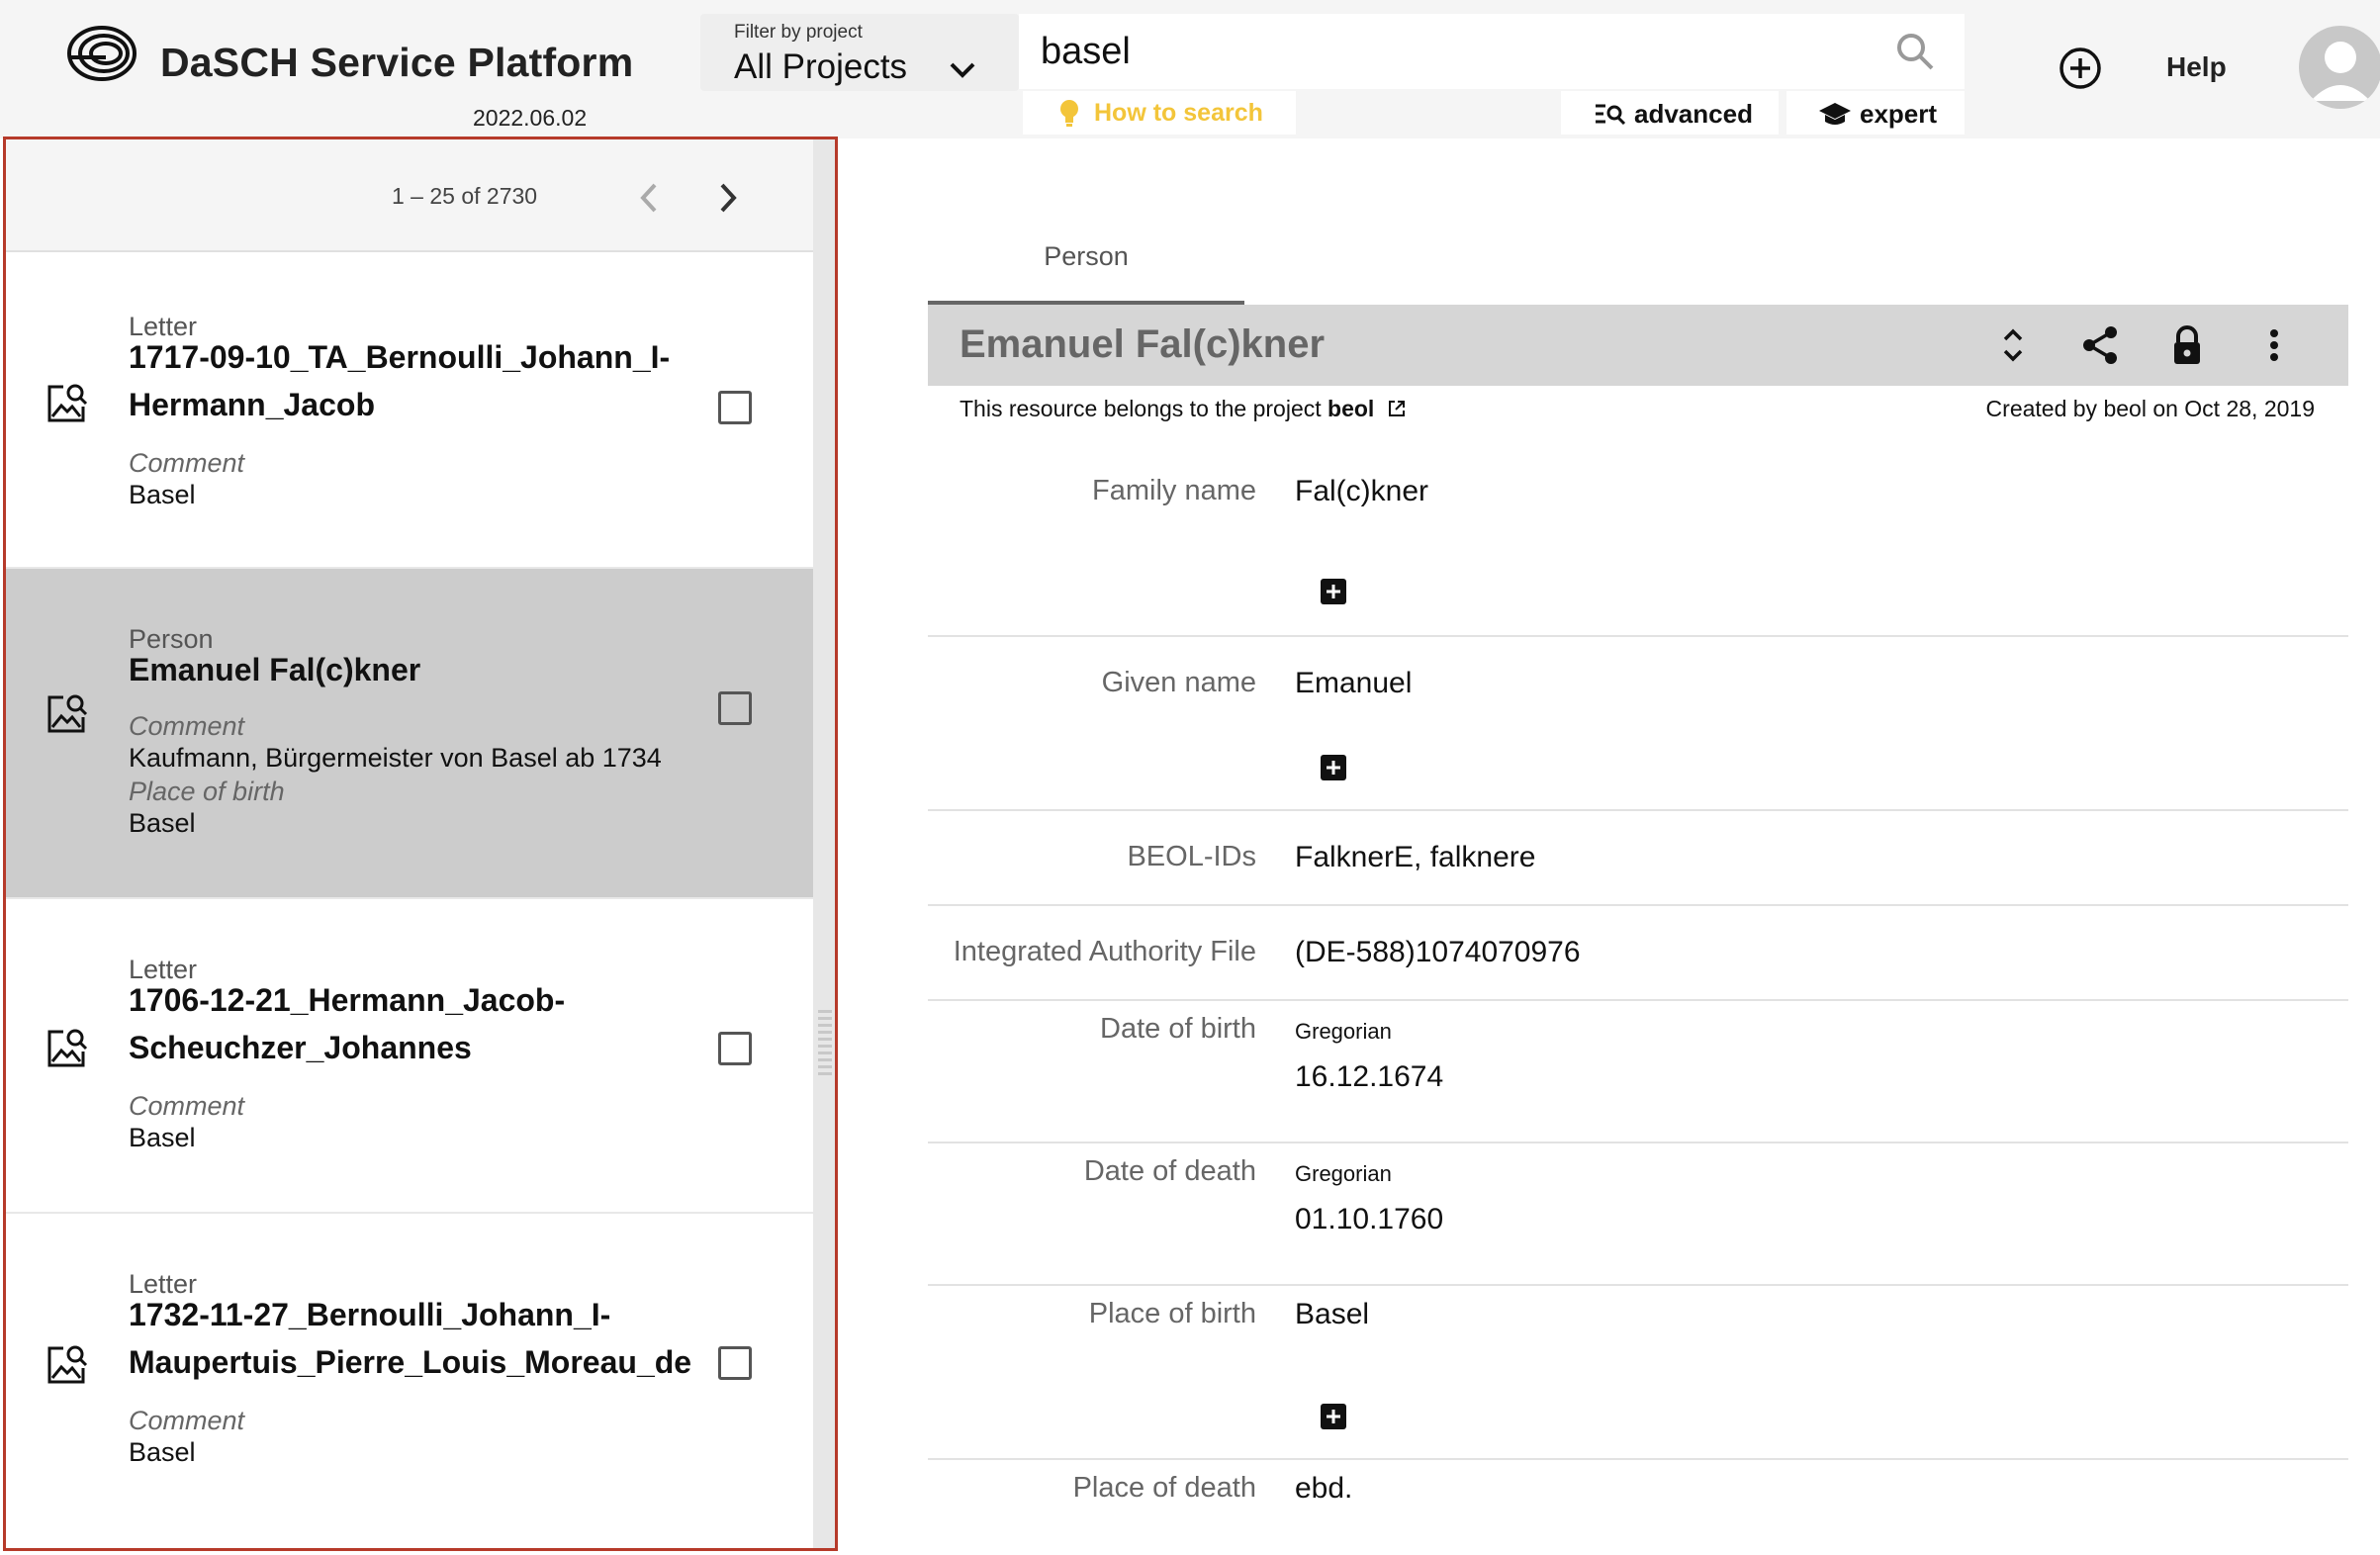 Image resolution: width=2380 pixels, height=1555 pixels. What do you see at coordinates (2187, 345) in the screenshot?
I see `lock-icon` at bounding box center [2187, 345].